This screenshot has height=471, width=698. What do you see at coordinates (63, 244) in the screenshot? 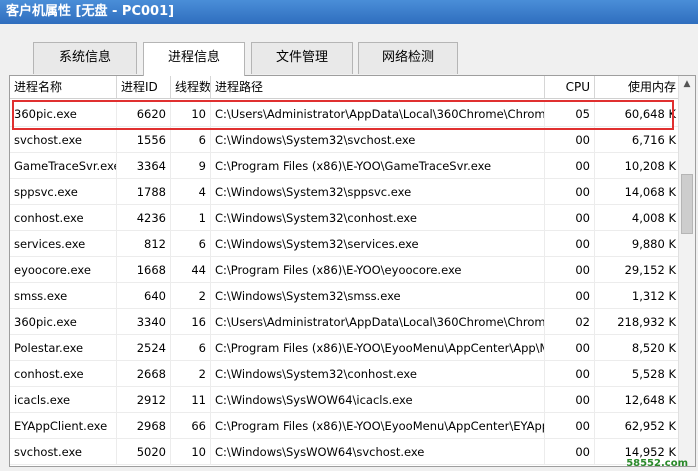
I see `cell-name: services.exe` at bounding box center [63, 244].